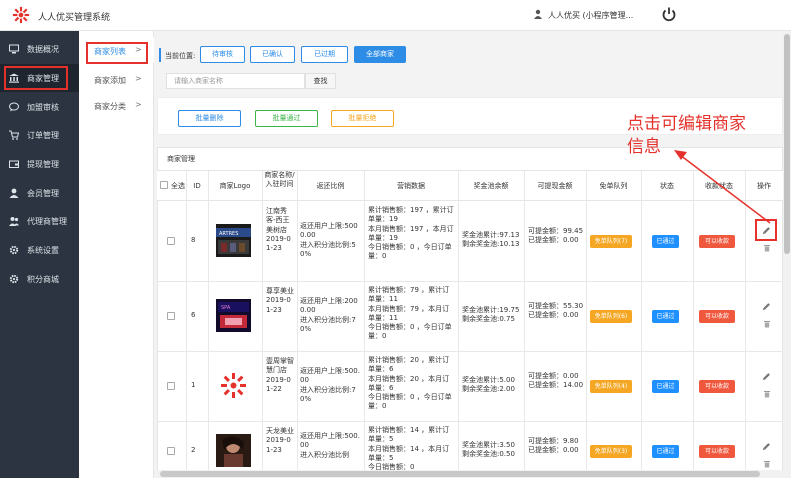 This screenshot has width=791, height=478. I want to click on annotation-arrow, so click(722, 187).